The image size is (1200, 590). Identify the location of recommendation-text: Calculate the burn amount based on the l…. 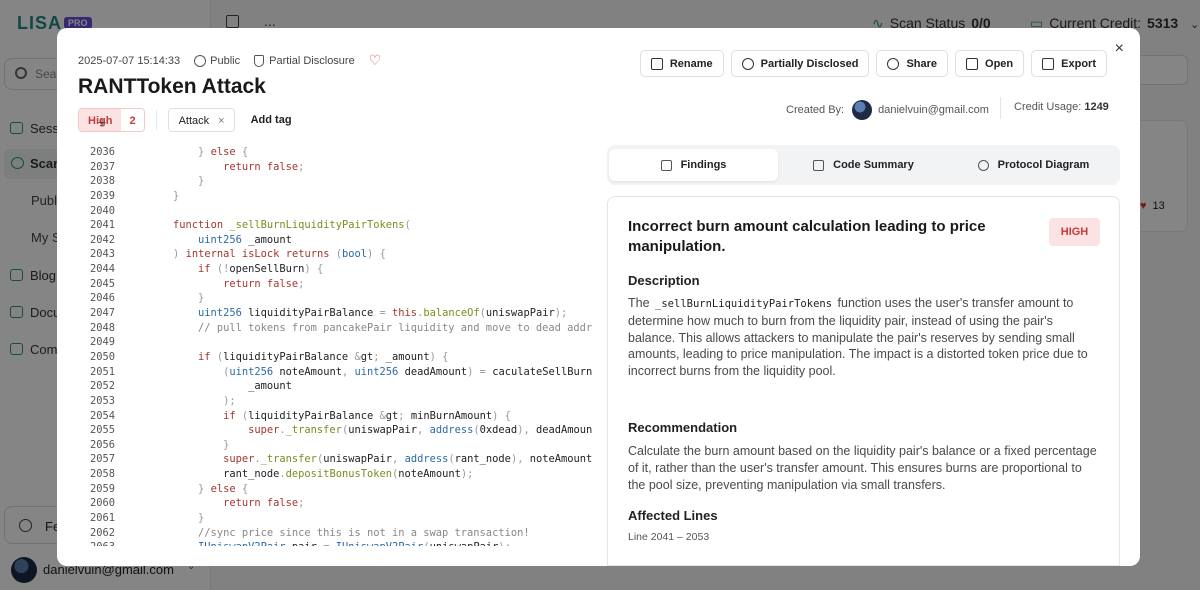
(862, 468).